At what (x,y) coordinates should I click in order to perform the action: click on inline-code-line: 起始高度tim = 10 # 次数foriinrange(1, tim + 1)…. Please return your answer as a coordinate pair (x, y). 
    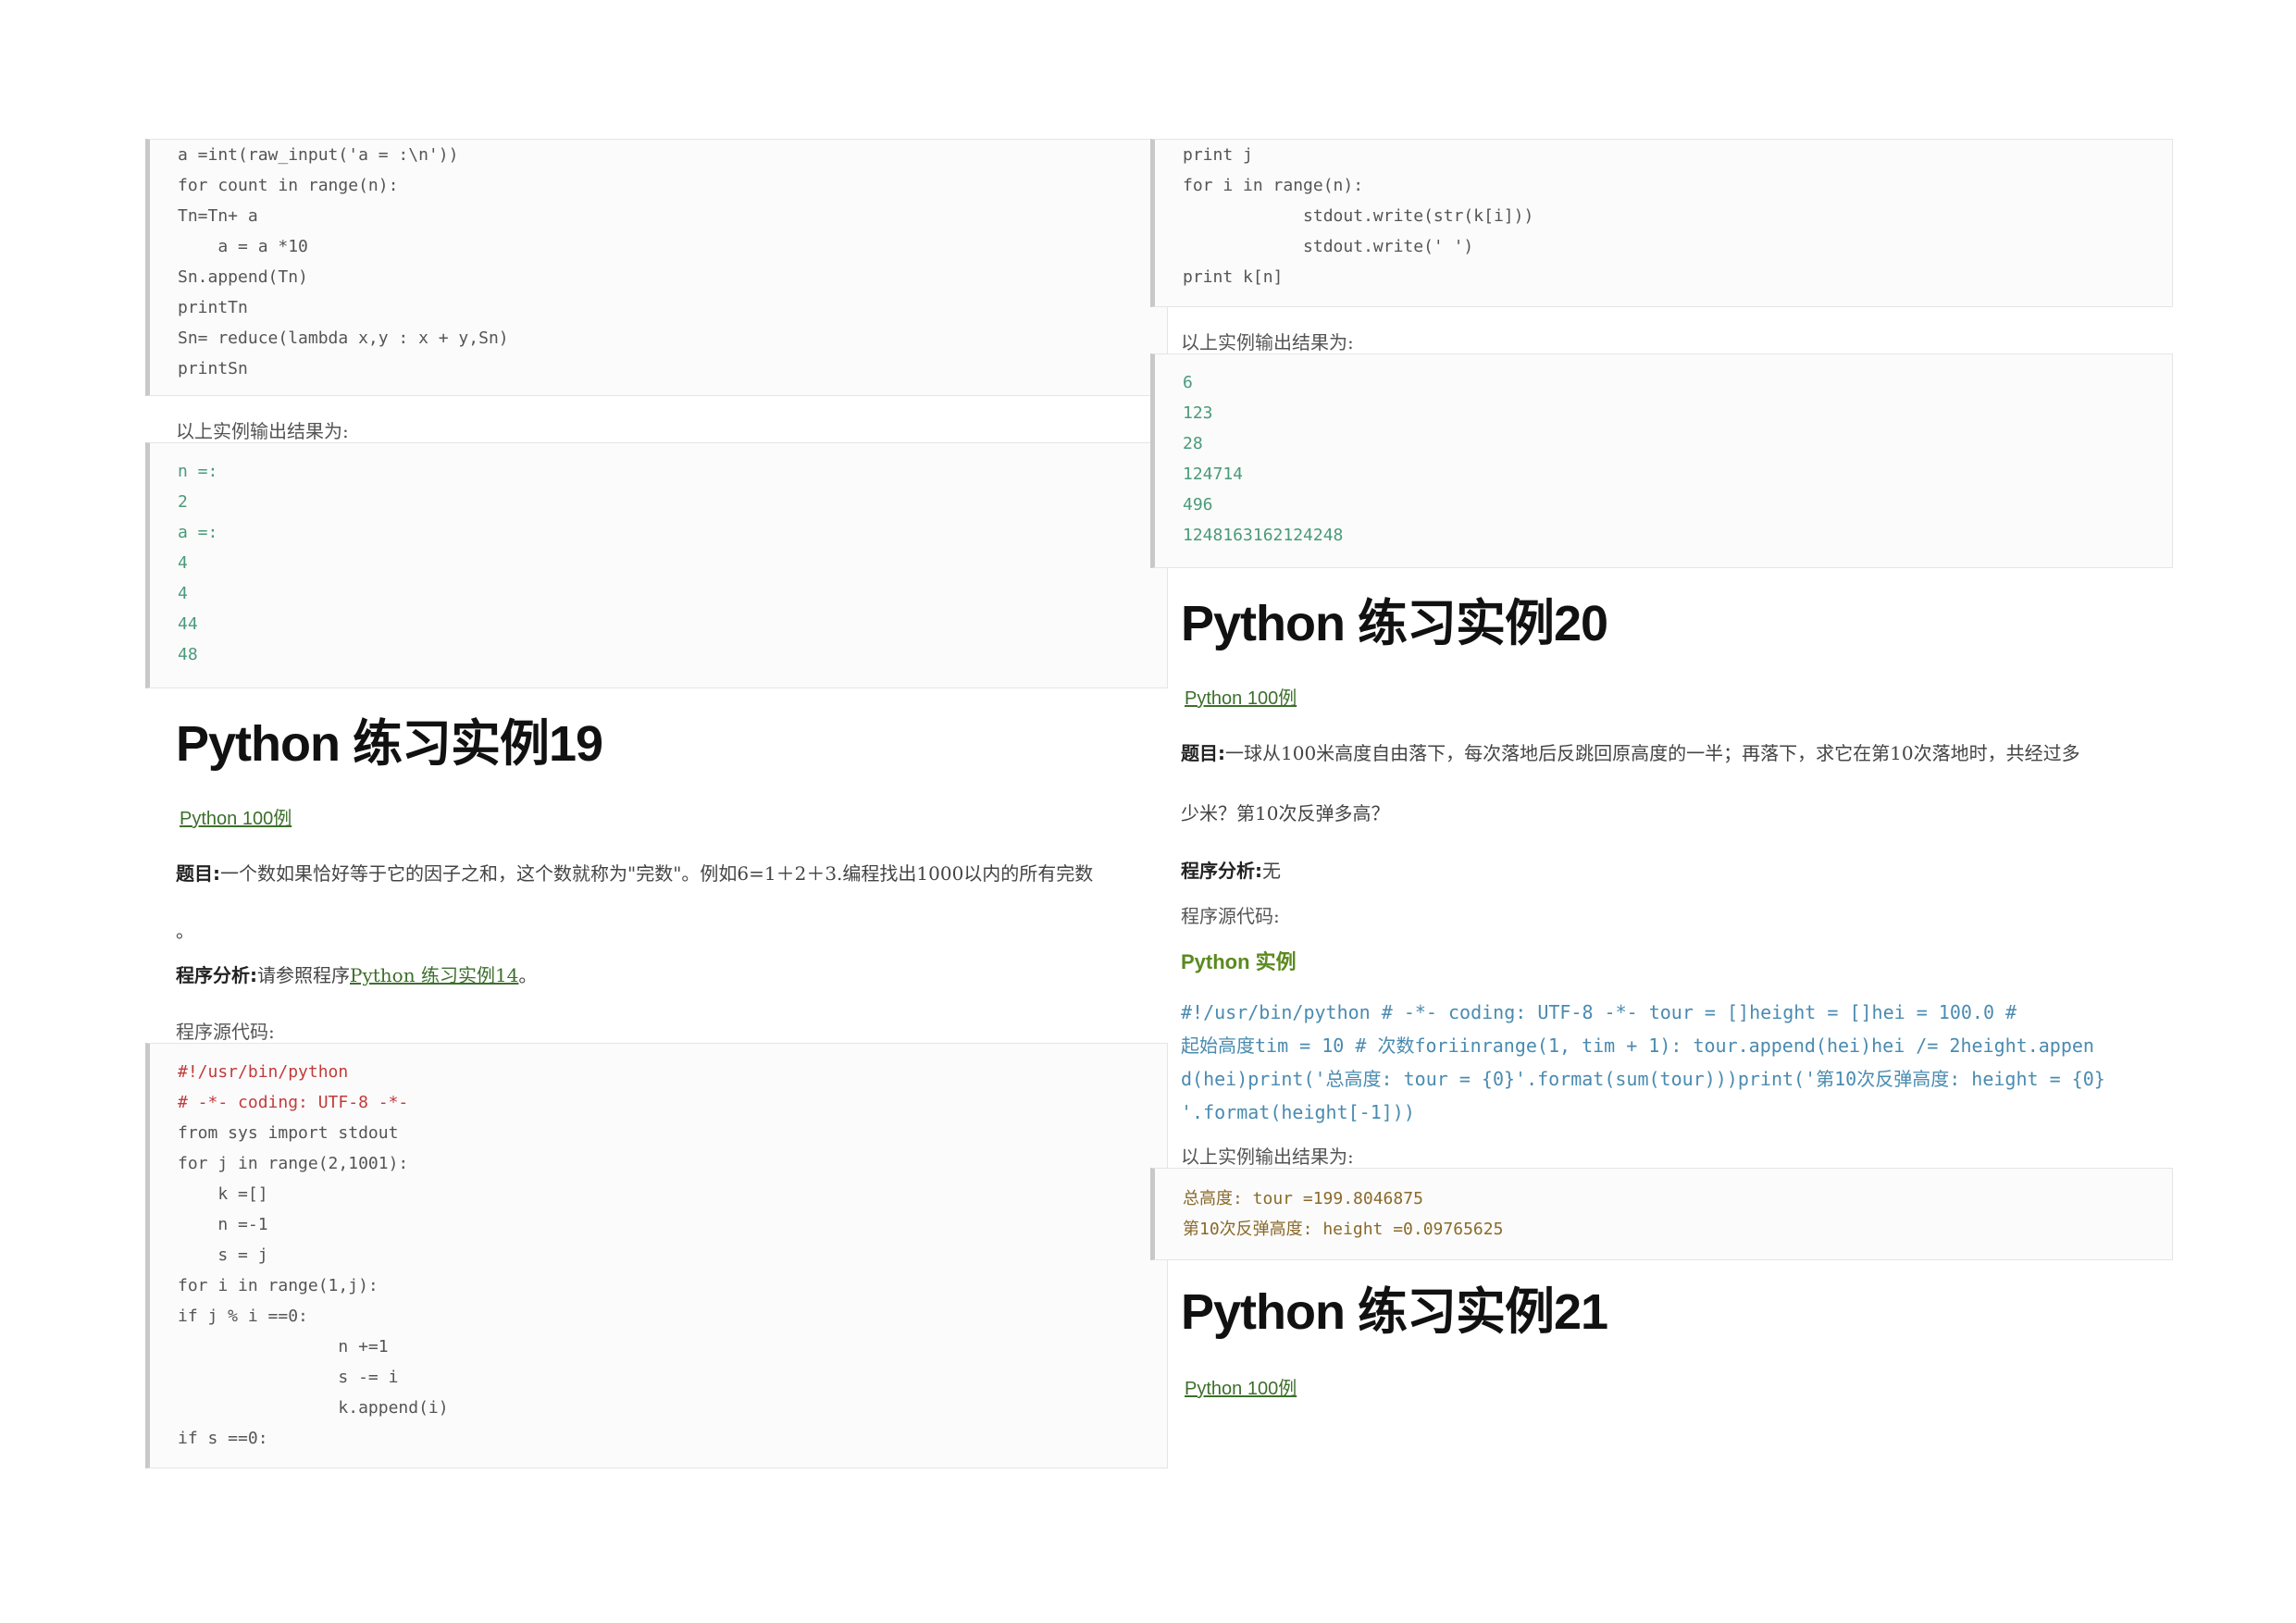
    Looking at the image, I should click on (1638, 1046).